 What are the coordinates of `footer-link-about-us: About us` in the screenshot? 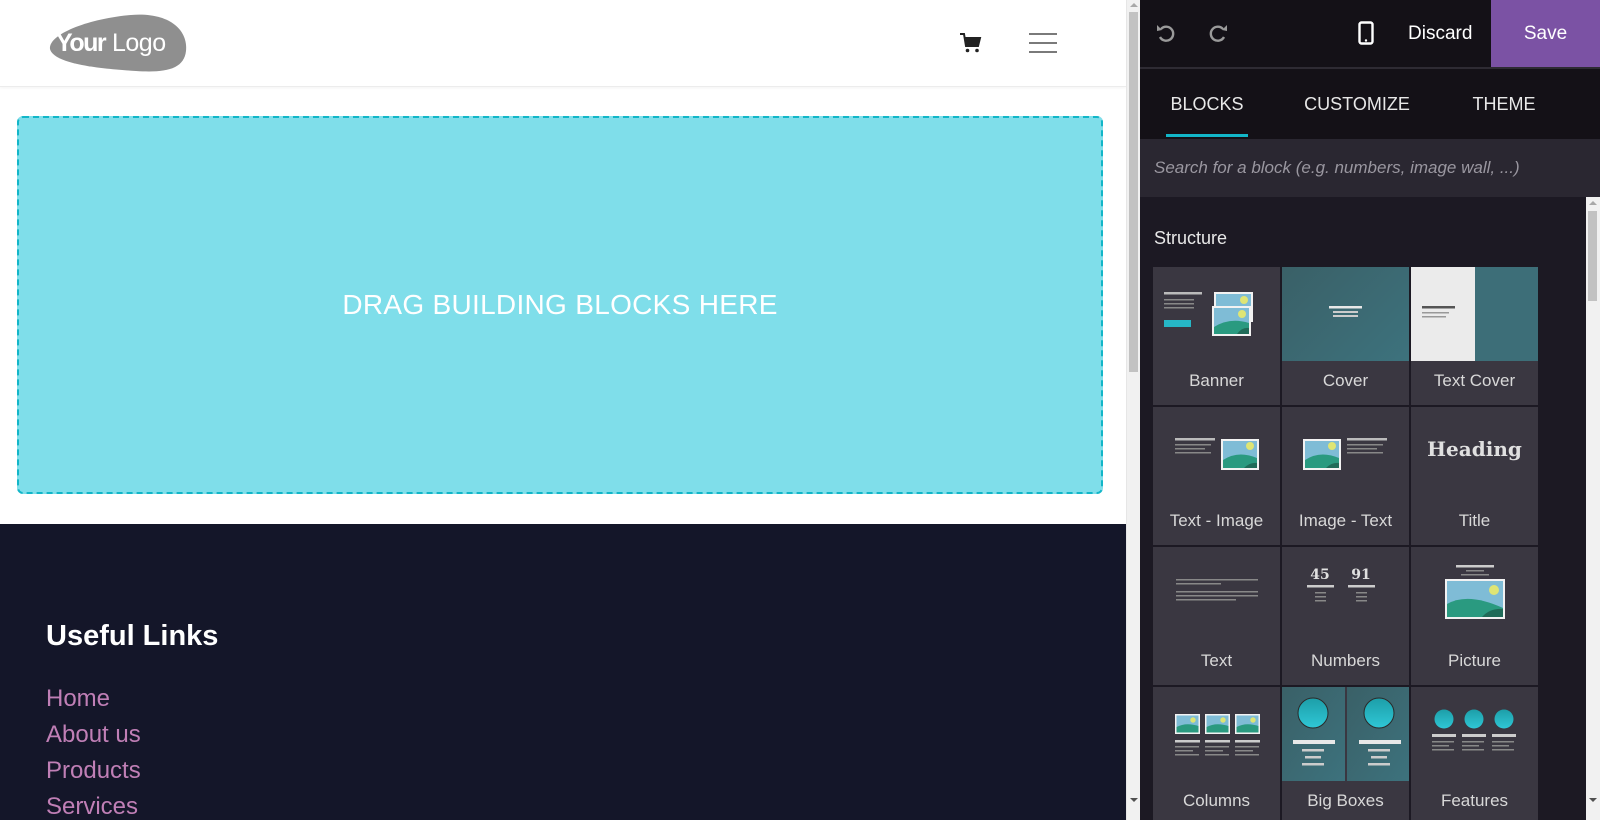 It's located at (93, 735).